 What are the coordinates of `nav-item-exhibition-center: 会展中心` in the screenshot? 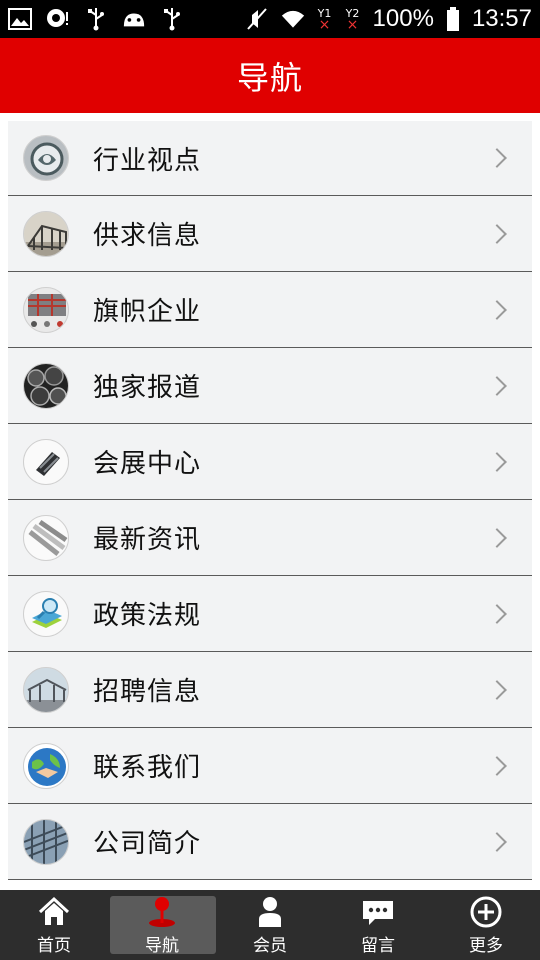 It's located at (270, 462).